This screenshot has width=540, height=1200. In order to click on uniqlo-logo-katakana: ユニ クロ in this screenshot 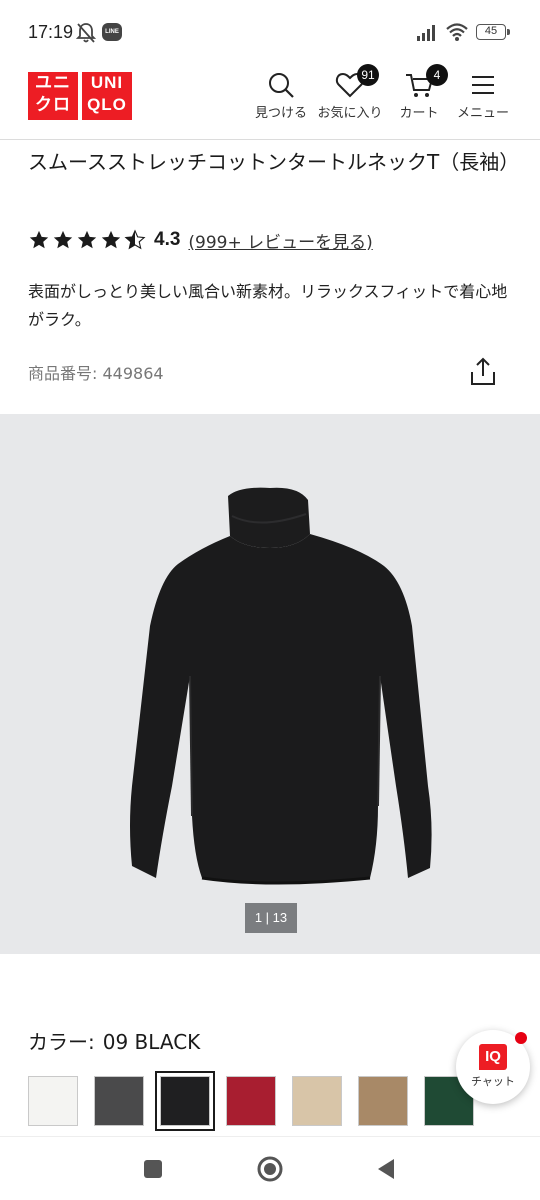, I will do `click(53, 96)`.